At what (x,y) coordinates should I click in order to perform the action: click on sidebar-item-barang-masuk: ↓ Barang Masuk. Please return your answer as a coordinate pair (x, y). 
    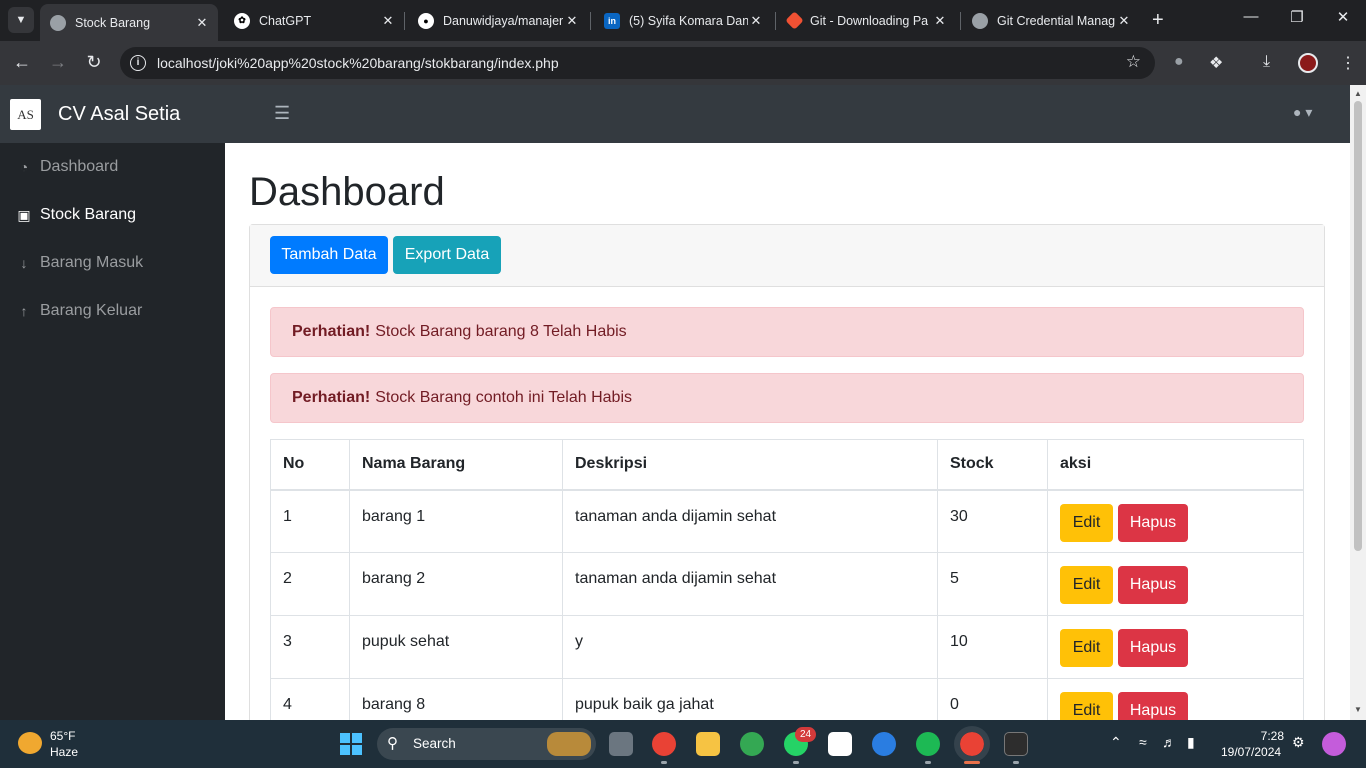
    Looking at the image, I should click on (80, 263).